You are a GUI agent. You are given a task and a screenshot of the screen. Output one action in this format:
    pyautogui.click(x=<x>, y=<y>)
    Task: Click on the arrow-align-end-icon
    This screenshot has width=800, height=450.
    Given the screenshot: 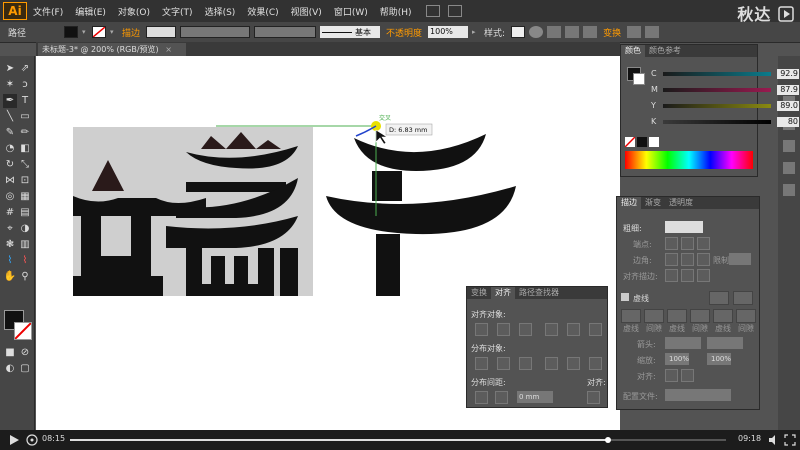 What is the action you would take?
    pyautogui.click(x=687, y=375)
    